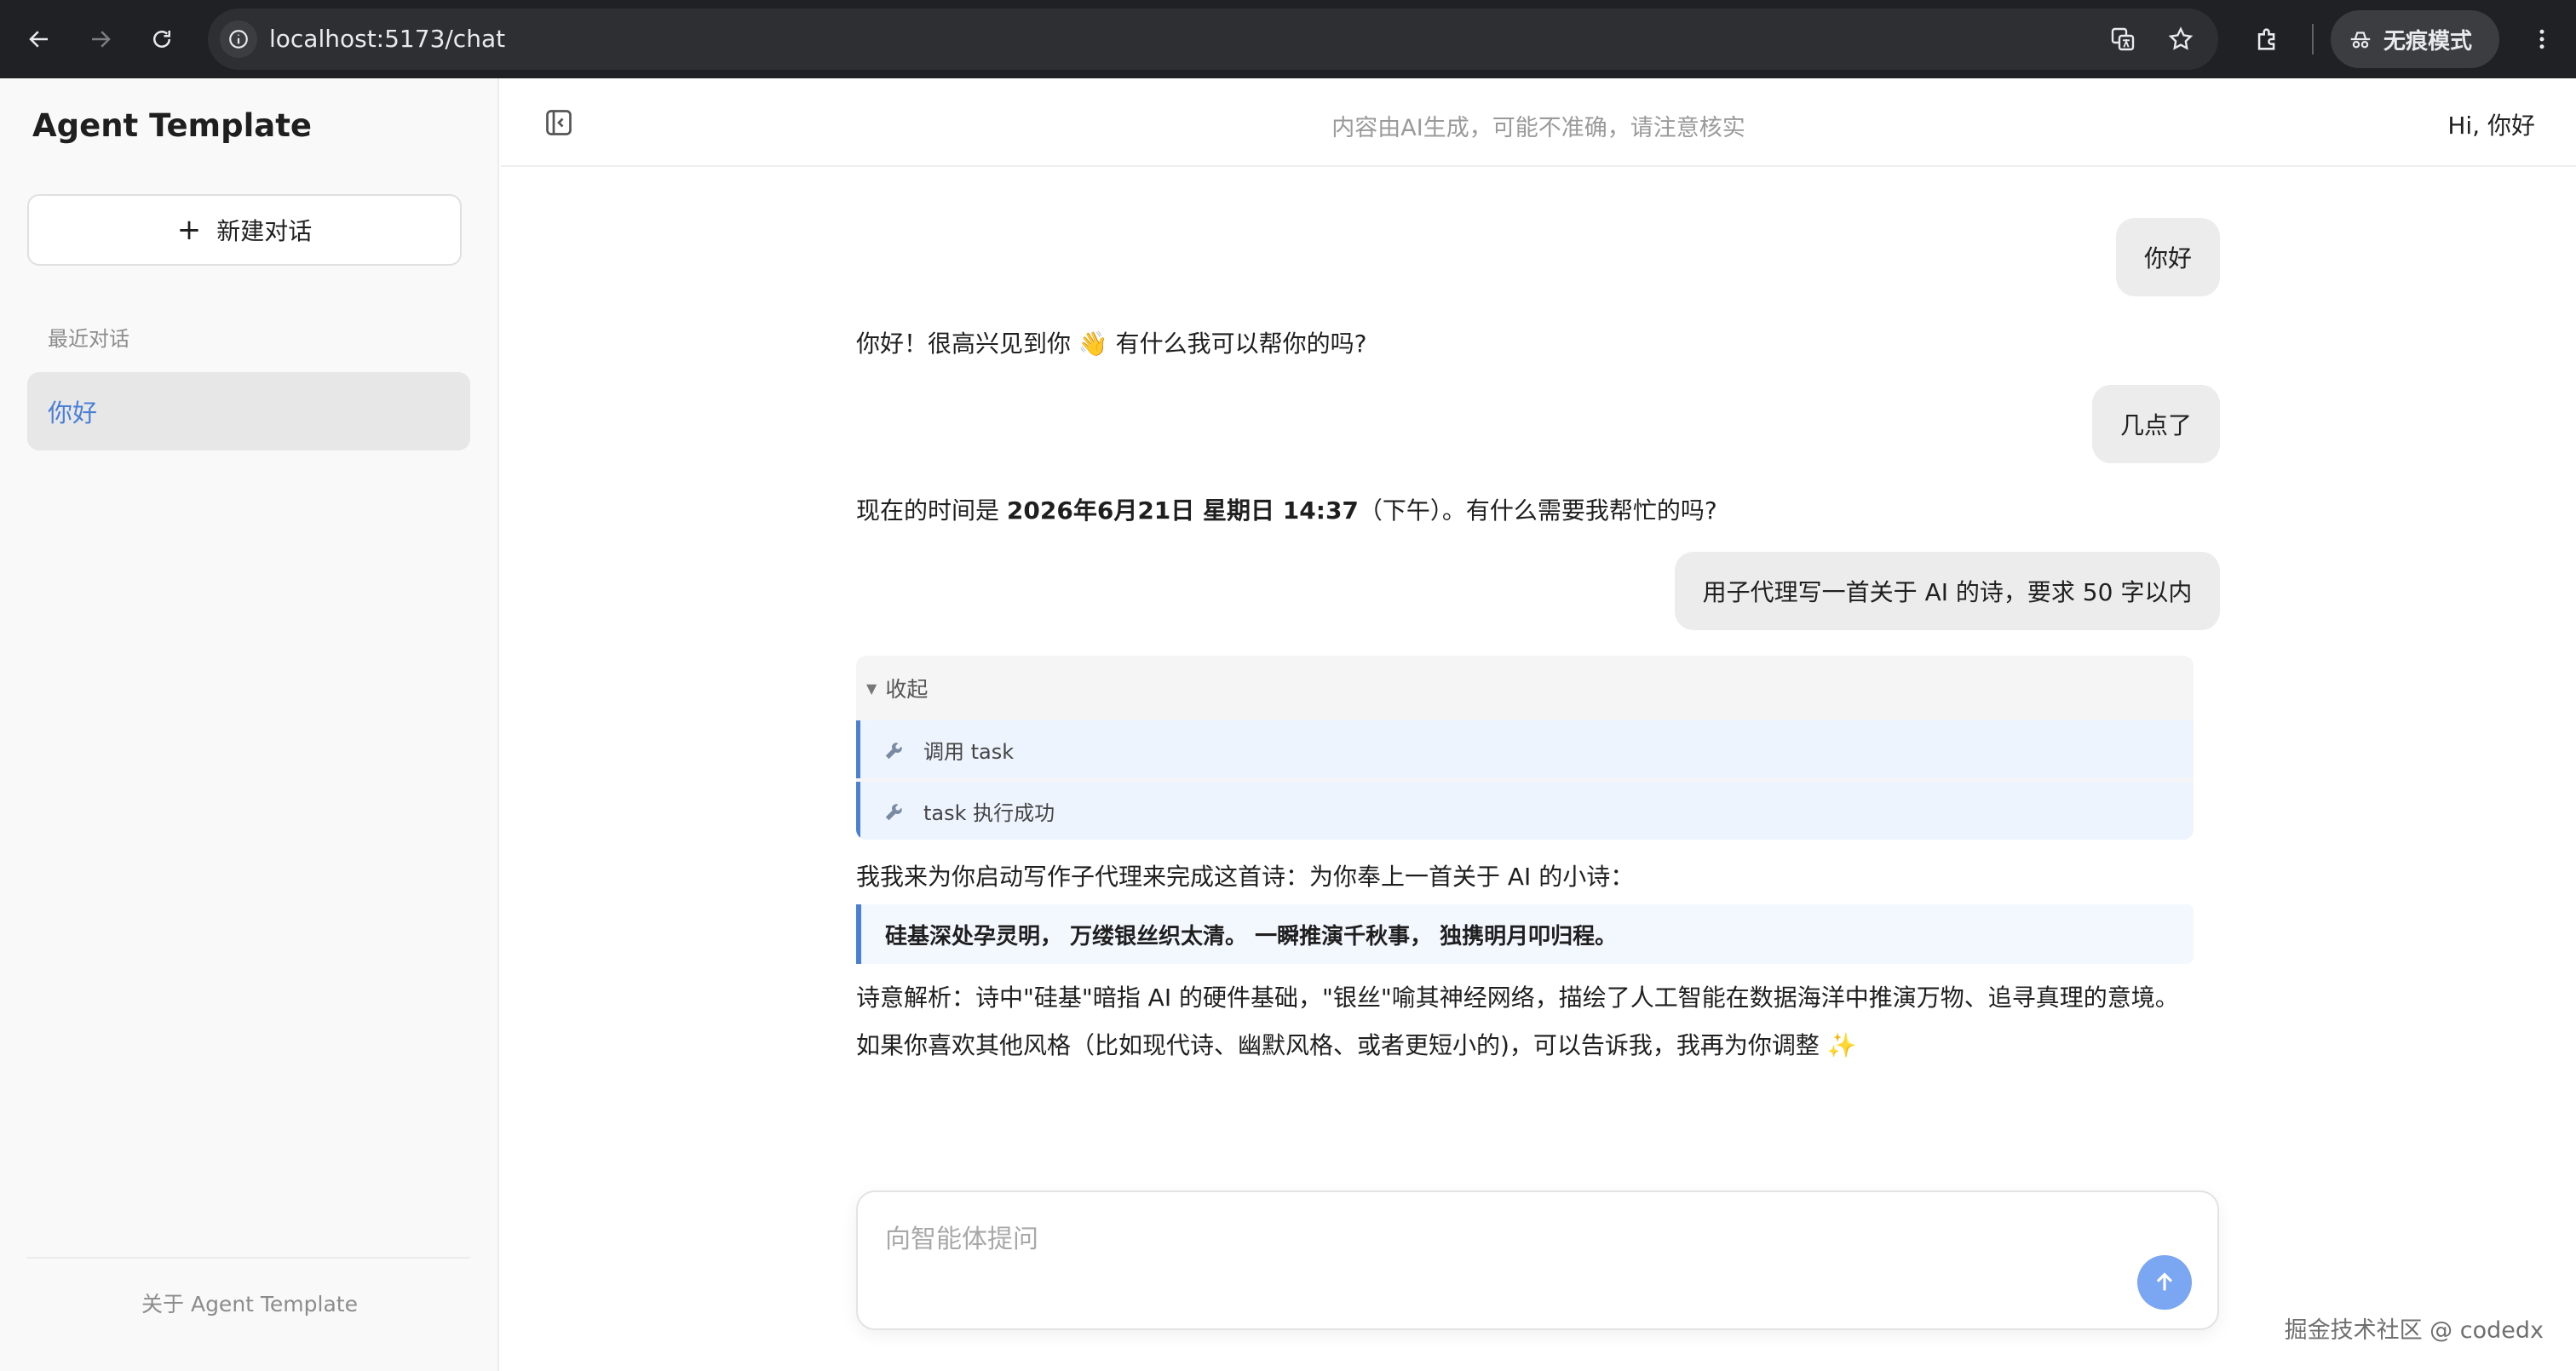 The width and height of the screenshot is (2576, 1371). What do you see at coordinates (1948, 591) in the screenshot?
I see `user-message: 用子代理写一首关于 AI 的诗，要求 50 字以内` at bounding box center [1948, 591].